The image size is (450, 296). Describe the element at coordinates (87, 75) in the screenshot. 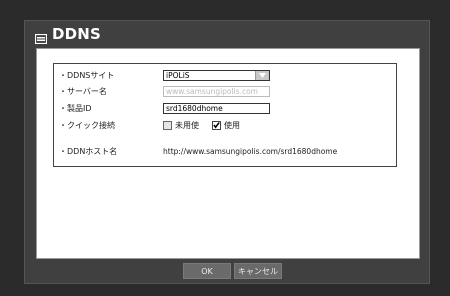

I see `ddns-site-label: ・DDNSサイト` at that location.